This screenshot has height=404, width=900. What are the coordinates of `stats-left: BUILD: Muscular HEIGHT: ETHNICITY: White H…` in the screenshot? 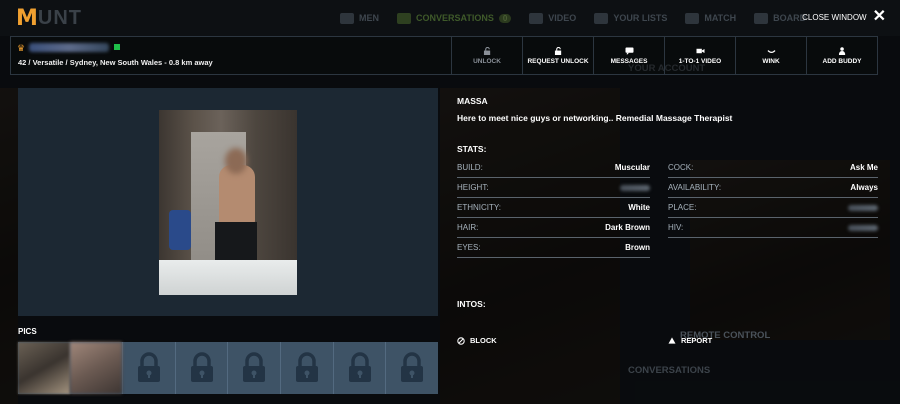 It's located at (553, 208).